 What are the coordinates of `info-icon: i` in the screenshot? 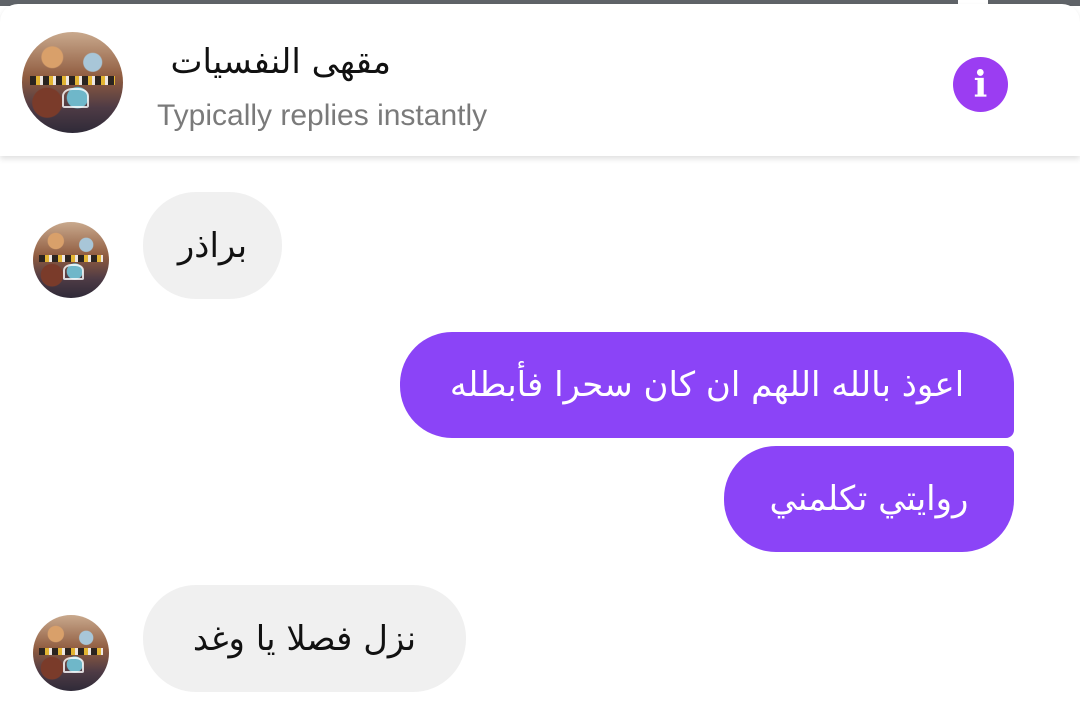 It's located at (980, 84).